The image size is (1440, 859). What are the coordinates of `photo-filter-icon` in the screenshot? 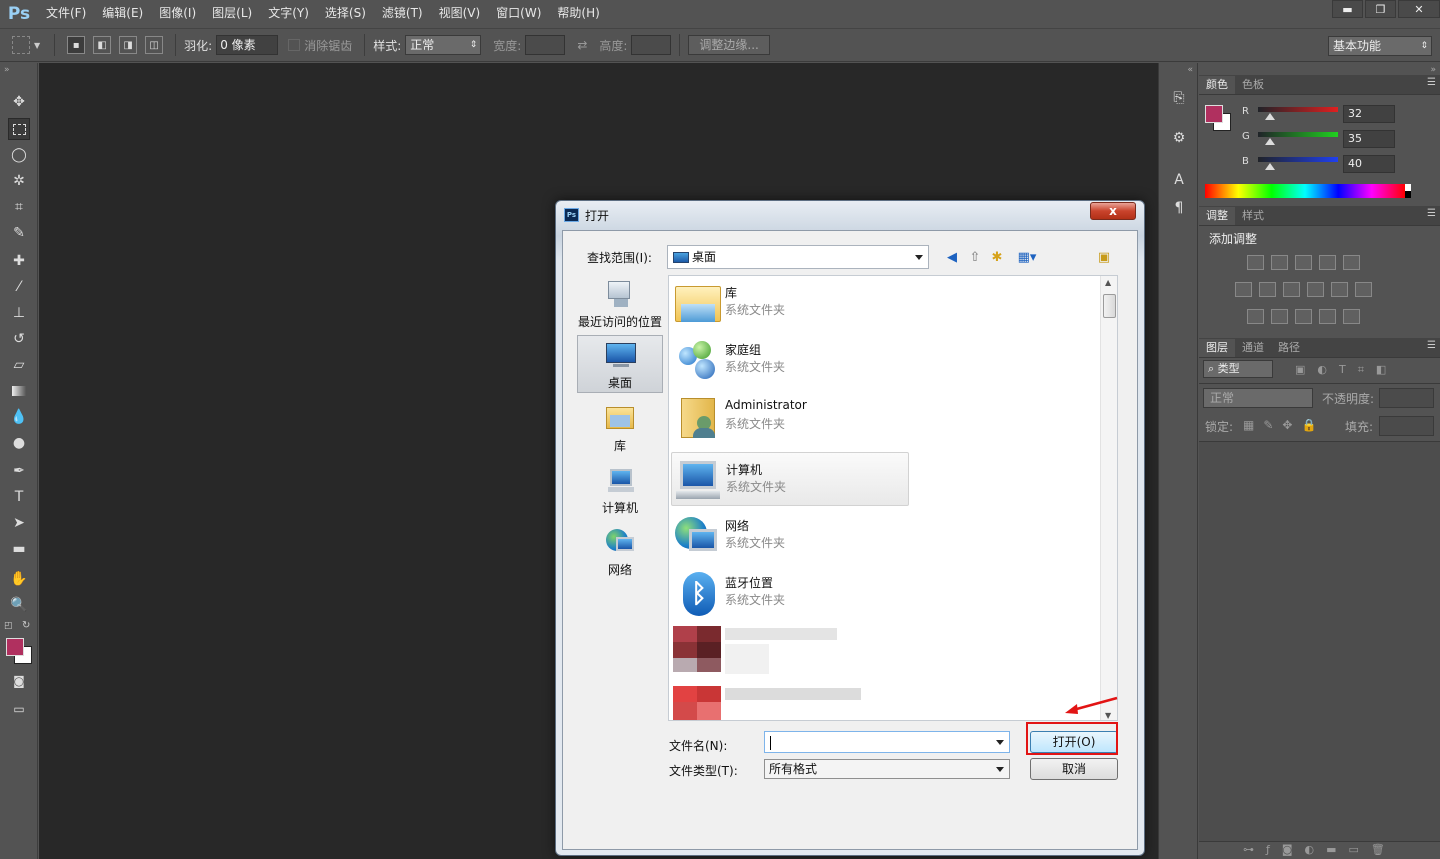 It's located at (1315, 289).